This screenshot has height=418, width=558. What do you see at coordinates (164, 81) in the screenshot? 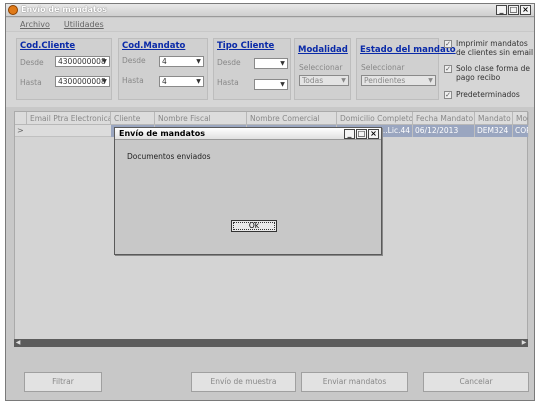
I see `cod-mandato-hasta-value: 4` at bounding box center [164, 81].